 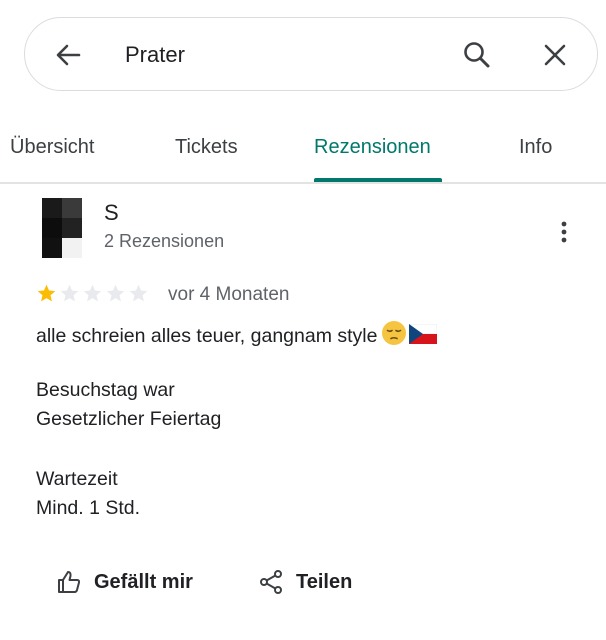 I want to click on review-text: alle schreien alles teuer, gangnam style, so click(x=237, y=334).